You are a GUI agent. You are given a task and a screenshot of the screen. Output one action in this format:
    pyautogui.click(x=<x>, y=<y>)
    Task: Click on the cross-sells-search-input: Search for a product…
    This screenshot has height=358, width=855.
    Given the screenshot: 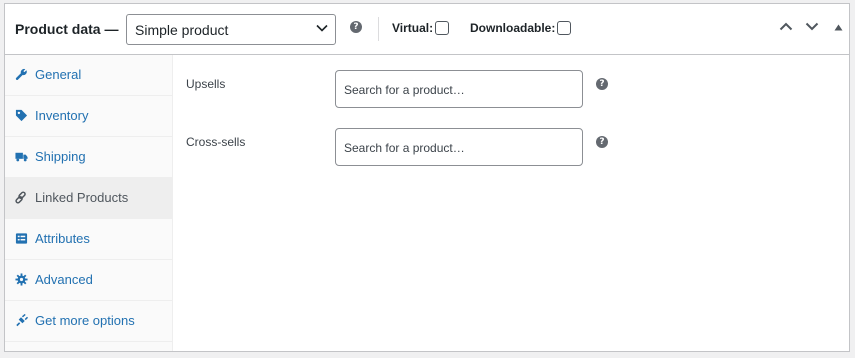 What is the action you would take?
    pyautogui.click(x=459, y=147)
    